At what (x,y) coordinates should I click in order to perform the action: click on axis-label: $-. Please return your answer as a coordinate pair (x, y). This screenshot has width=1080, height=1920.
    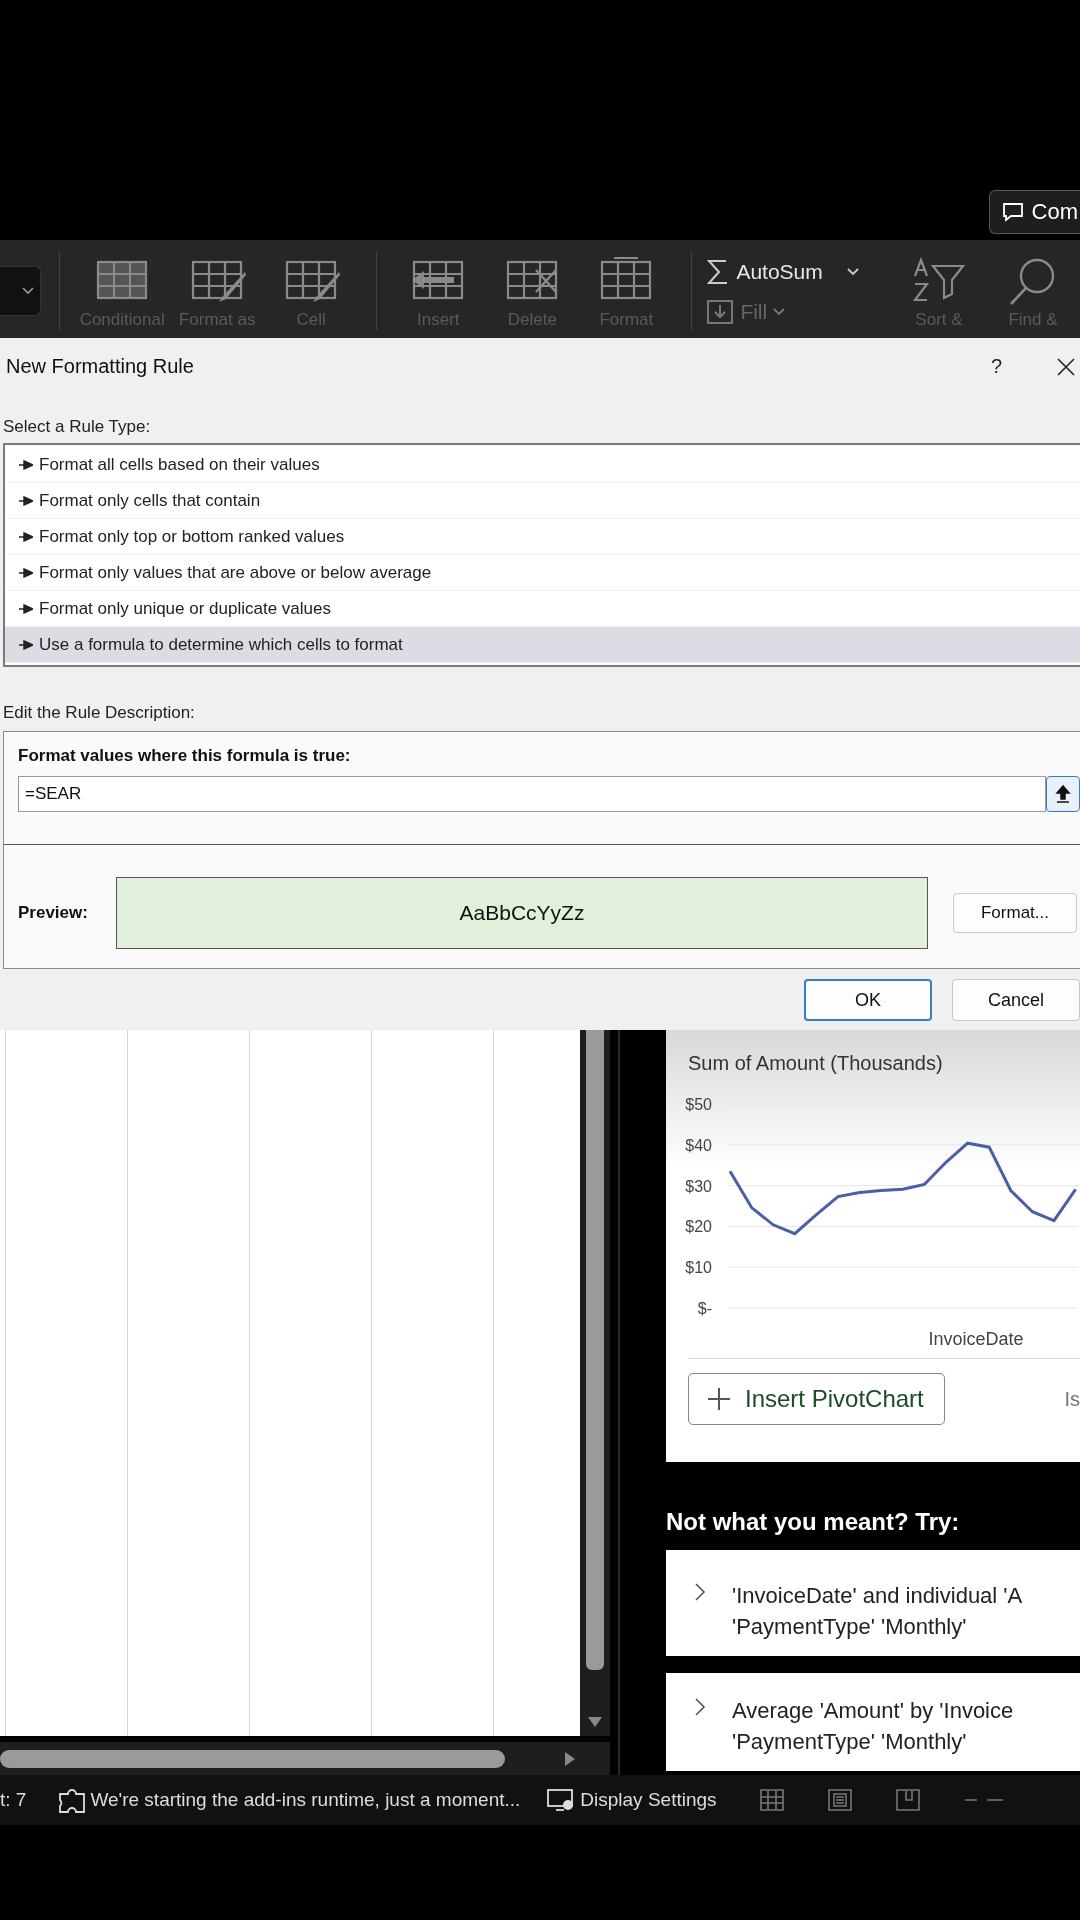
    Looking at the image, I should click on (704, 1308).